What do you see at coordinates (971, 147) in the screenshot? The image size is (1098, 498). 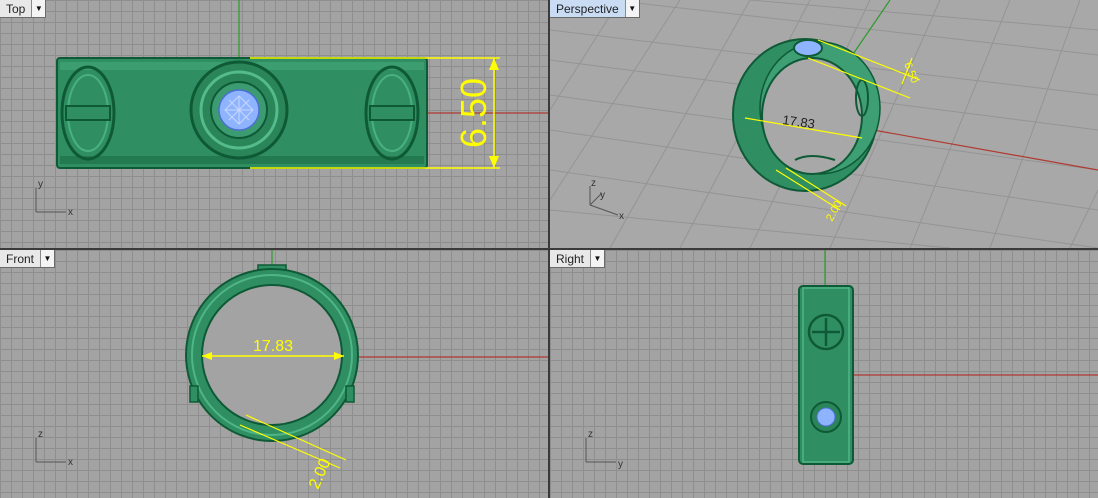 I see `world-axis-x` at bounding box center [971, 147].